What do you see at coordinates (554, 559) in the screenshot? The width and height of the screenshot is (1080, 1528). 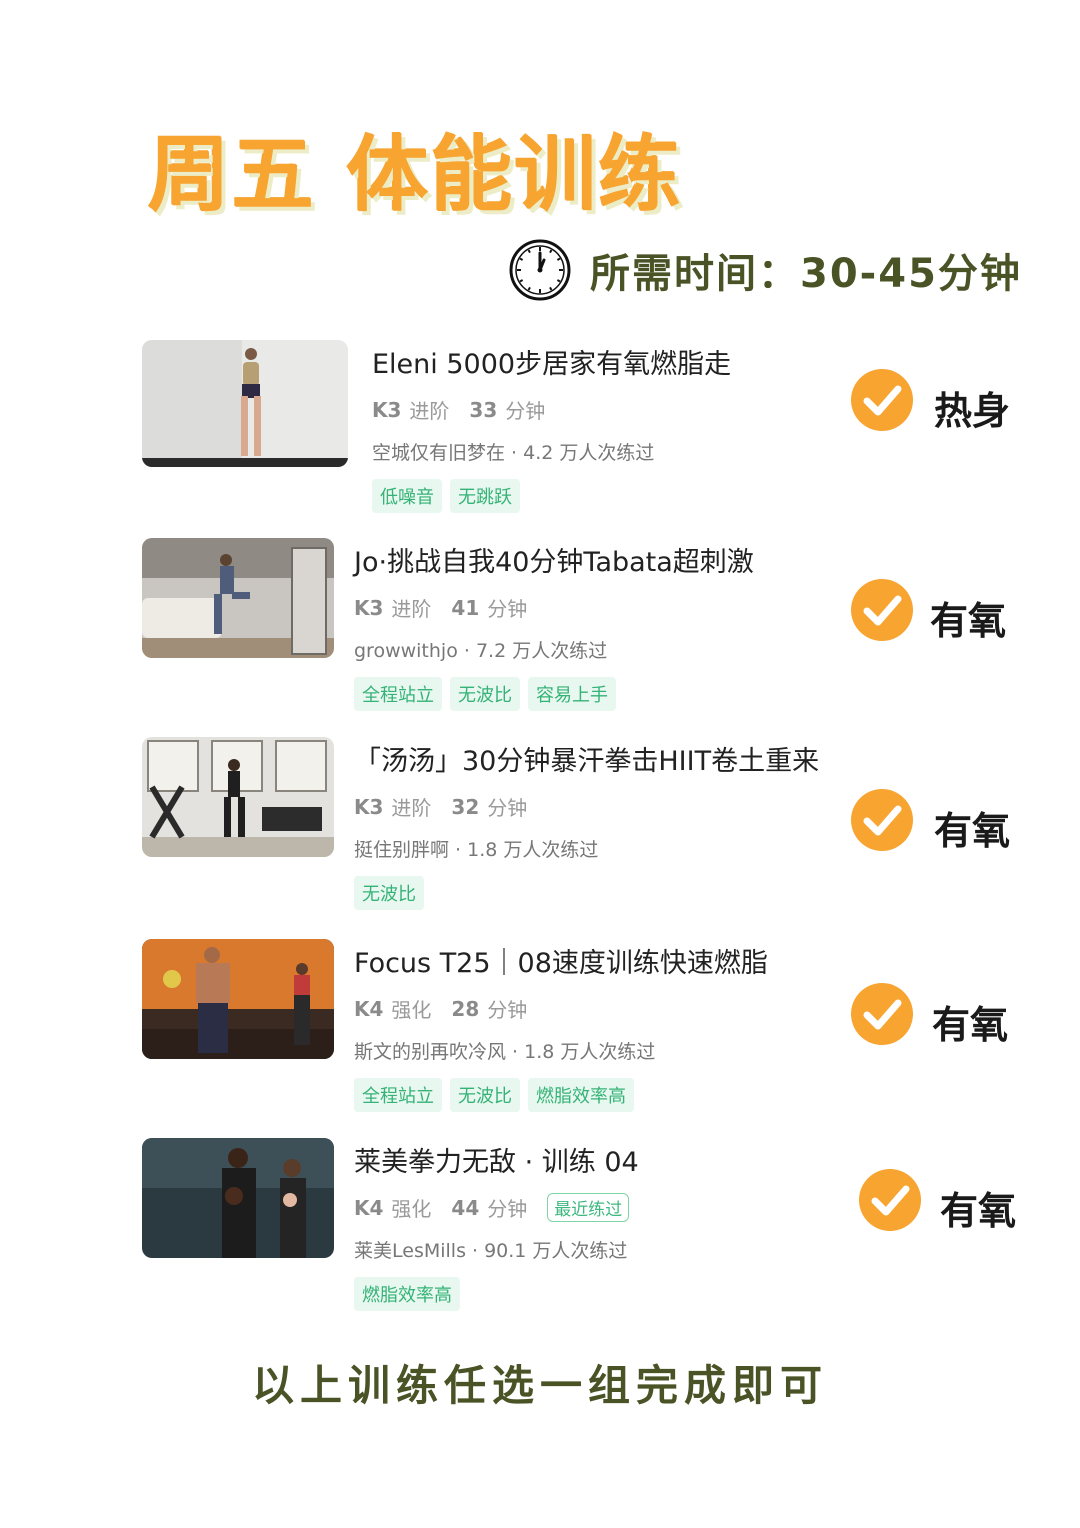 I see `workout-title: Jo·挑战自我40分钟Tabata超刺激` at bounding box center [554, 559].